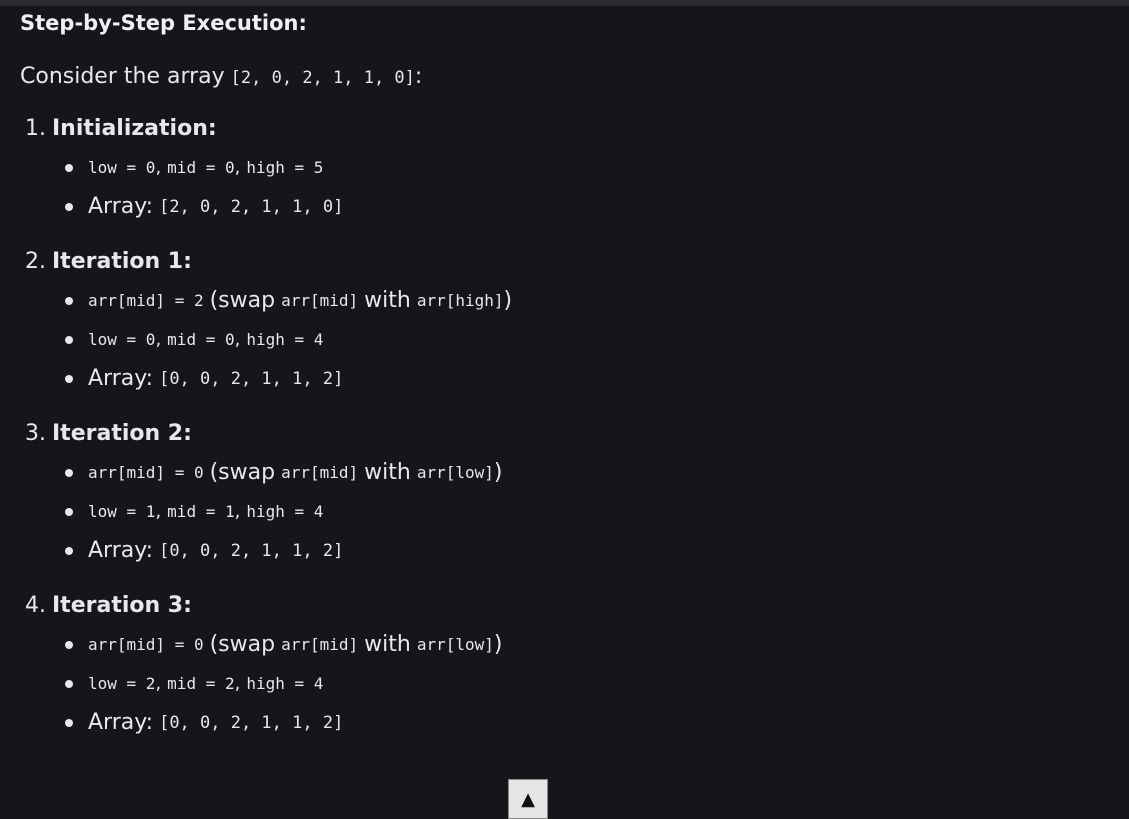  What do you see at coordinates (122, 433) in the screenshot?
I see `step-label: Iteration 2:` at bounding box center [122, 433].